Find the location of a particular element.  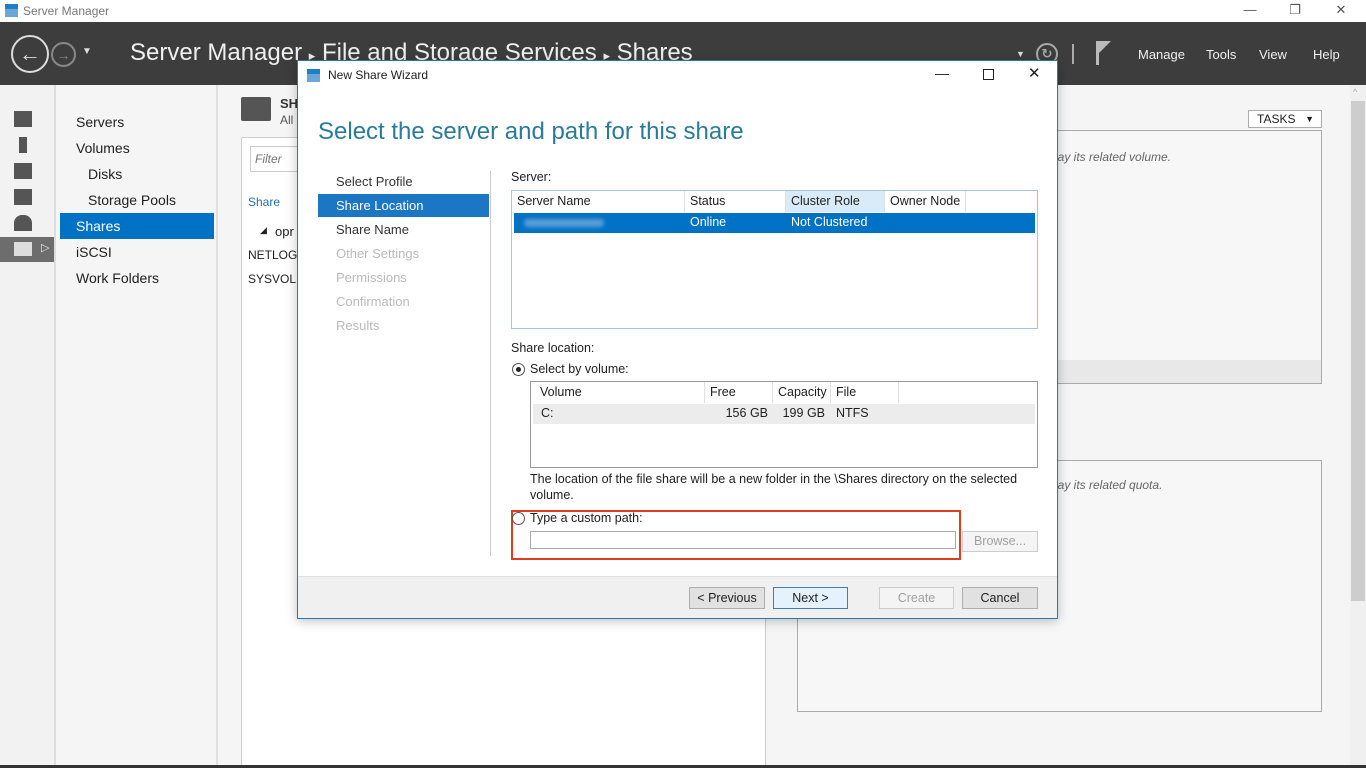

menu-manage: Manage is located at coordinates (1161, 54).